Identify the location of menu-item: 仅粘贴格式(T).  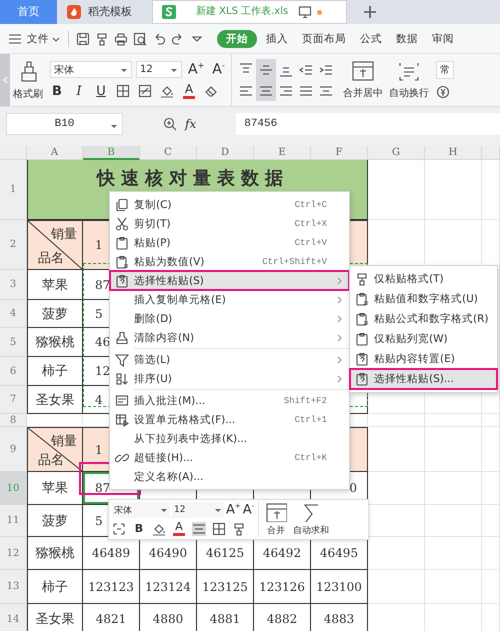
(423, 279).